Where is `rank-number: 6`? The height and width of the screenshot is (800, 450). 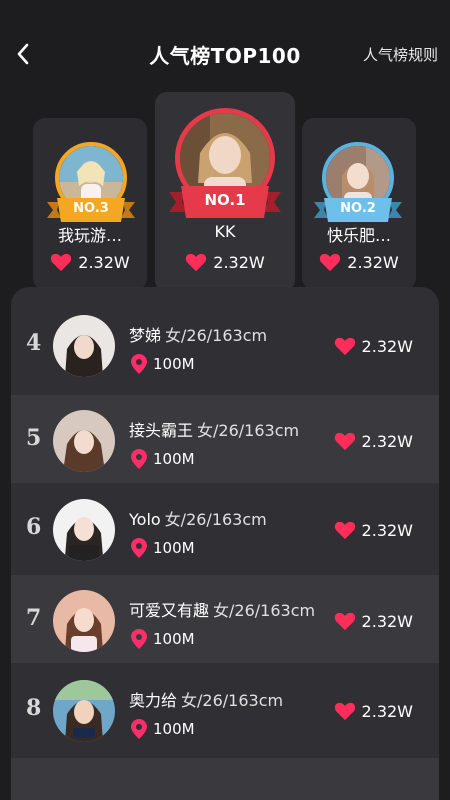
rank-number: 6 is located at coordinates (34, 527).